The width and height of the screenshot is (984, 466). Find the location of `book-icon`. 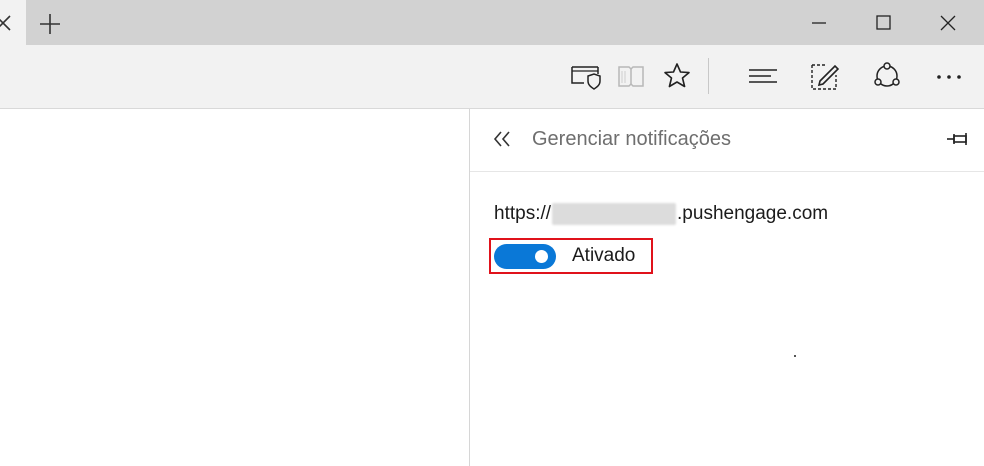

book-icon is located at coordinates (631, 76).